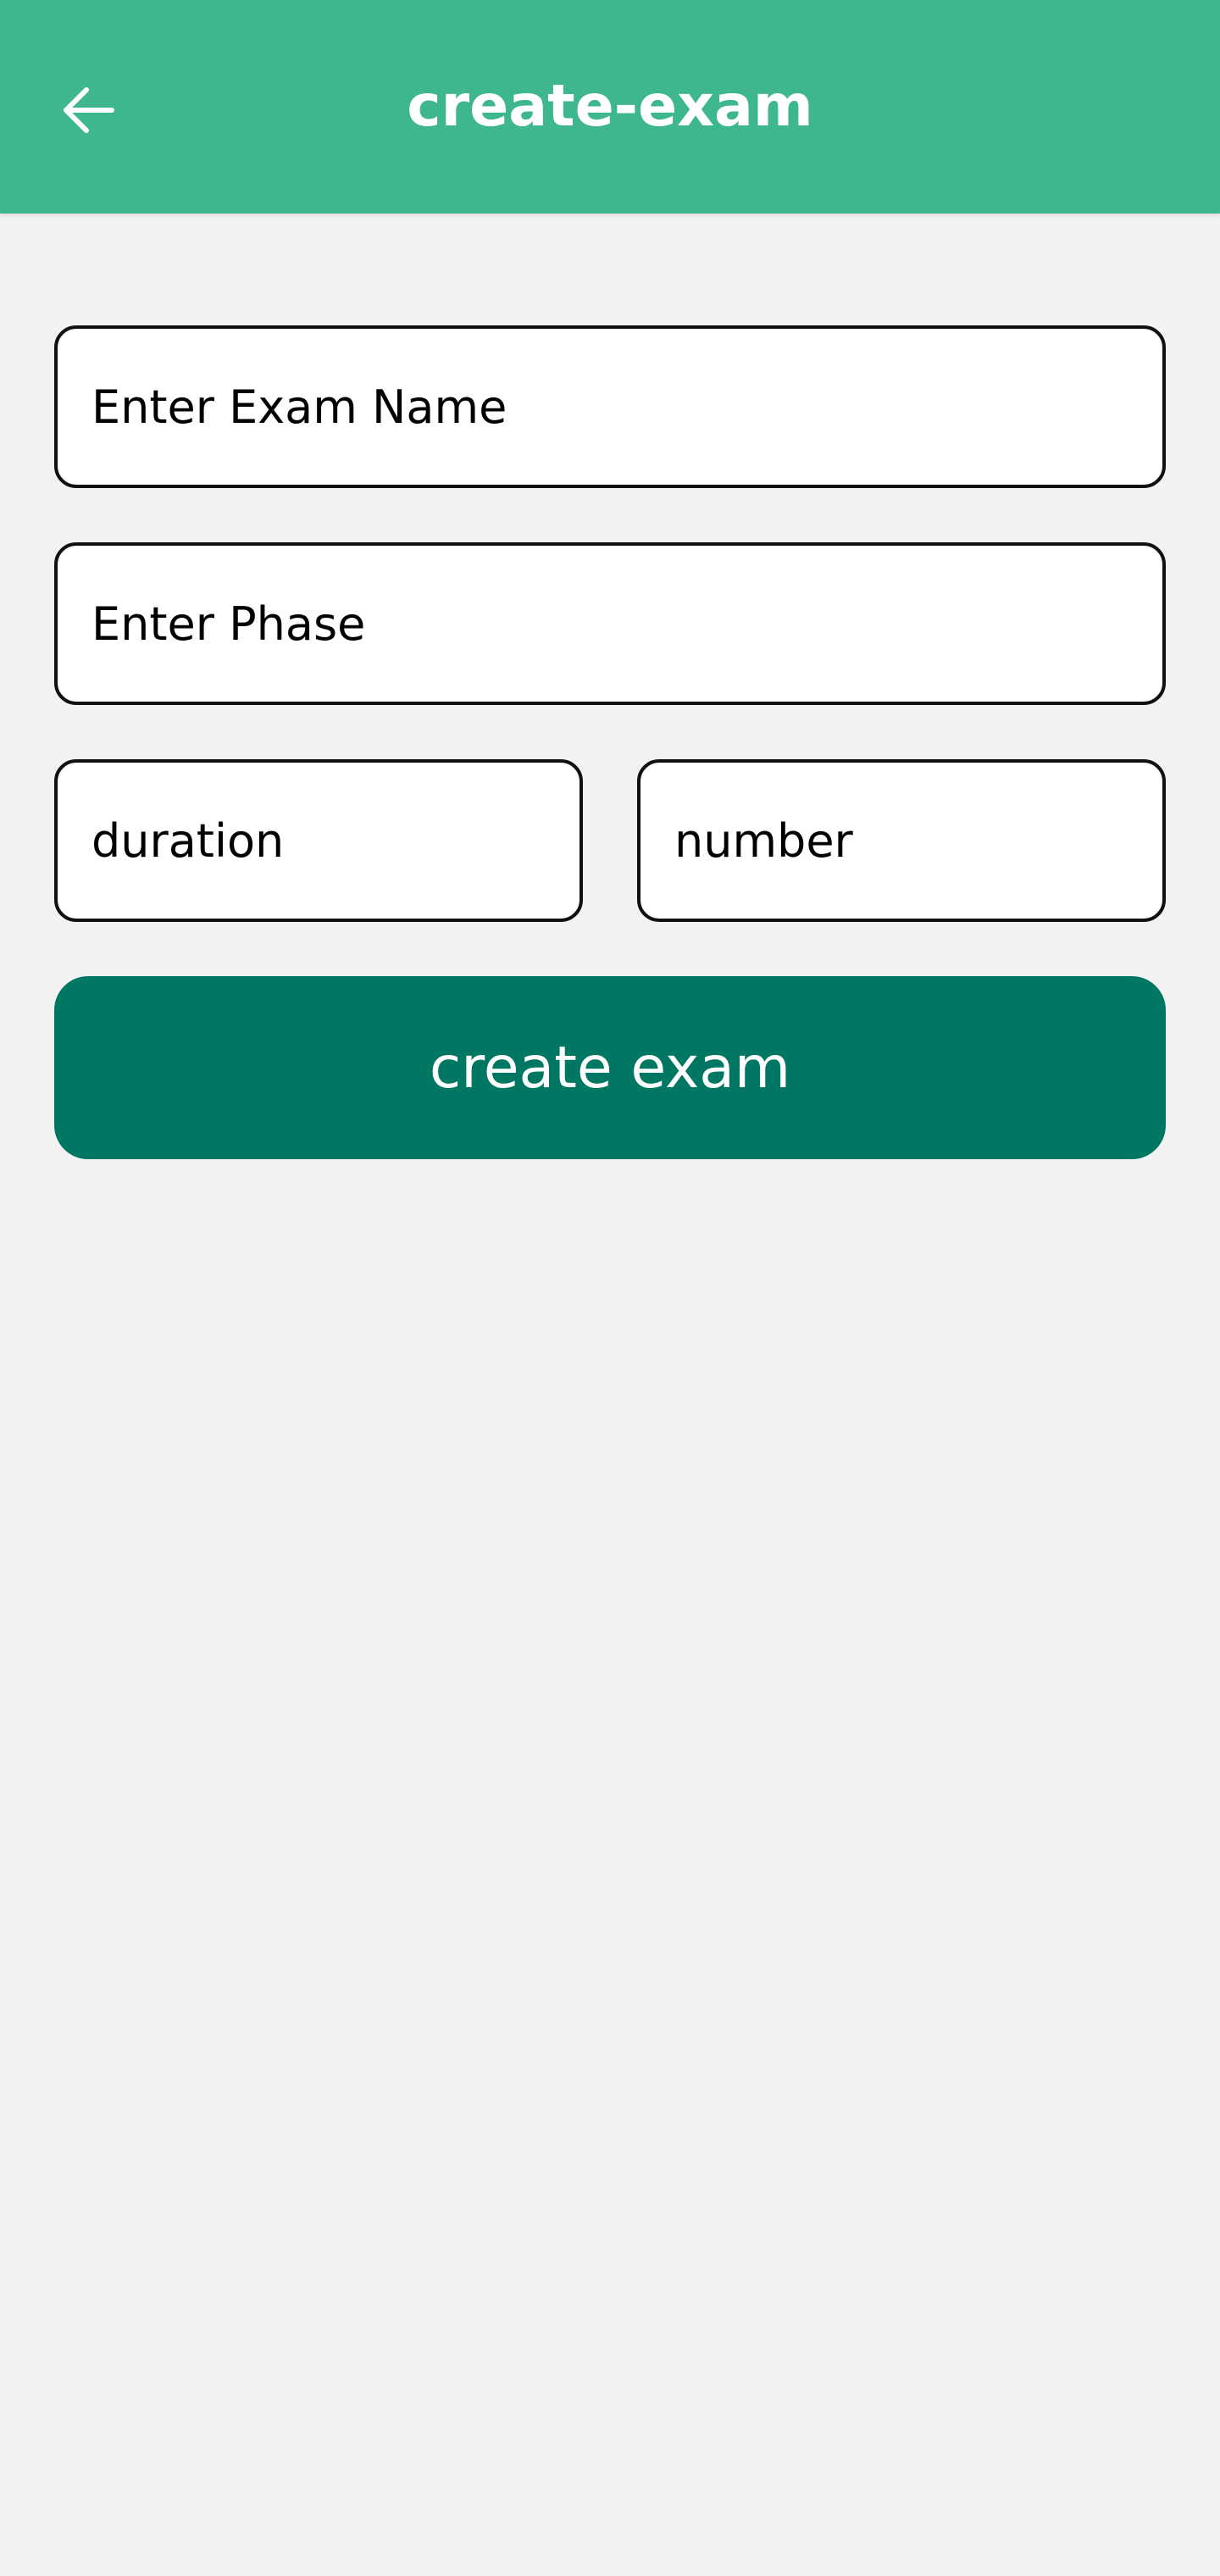  I want to click on arrow-left-icon, so click(89, 110).